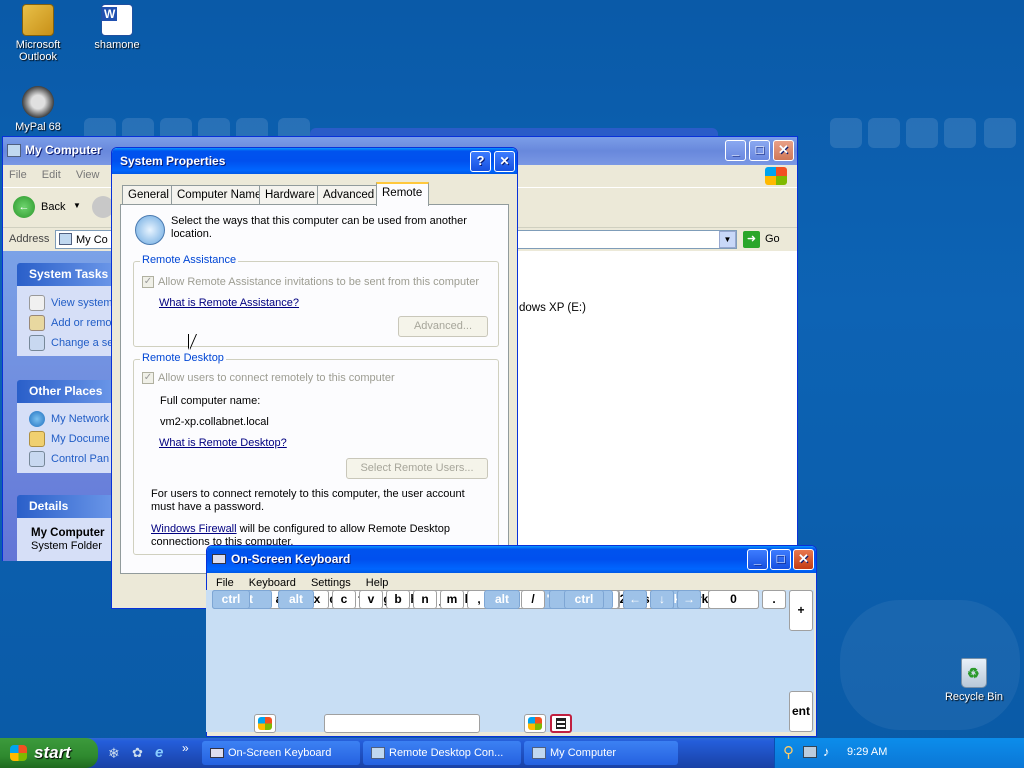 This screenshot has width=1024, height=768. Describe the element at coordinates (535, 723) in the screenshot. I see `key-windows-right` at that location.